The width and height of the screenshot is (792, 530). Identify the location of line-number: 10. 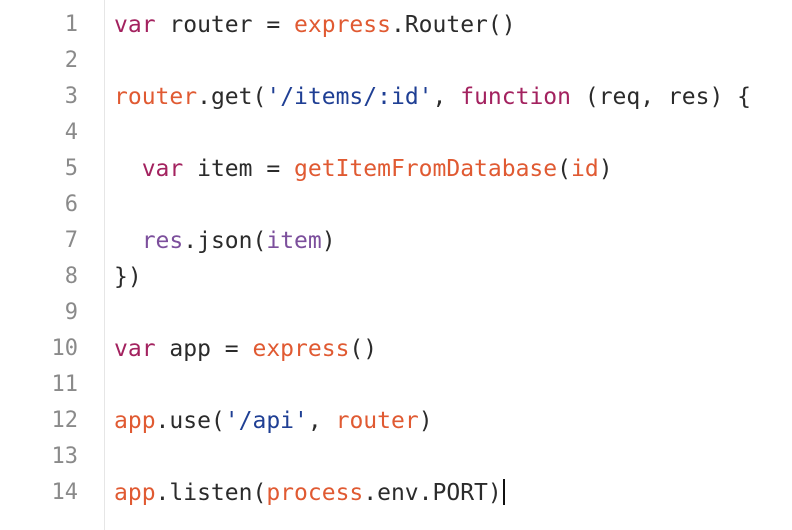
(65, 348).